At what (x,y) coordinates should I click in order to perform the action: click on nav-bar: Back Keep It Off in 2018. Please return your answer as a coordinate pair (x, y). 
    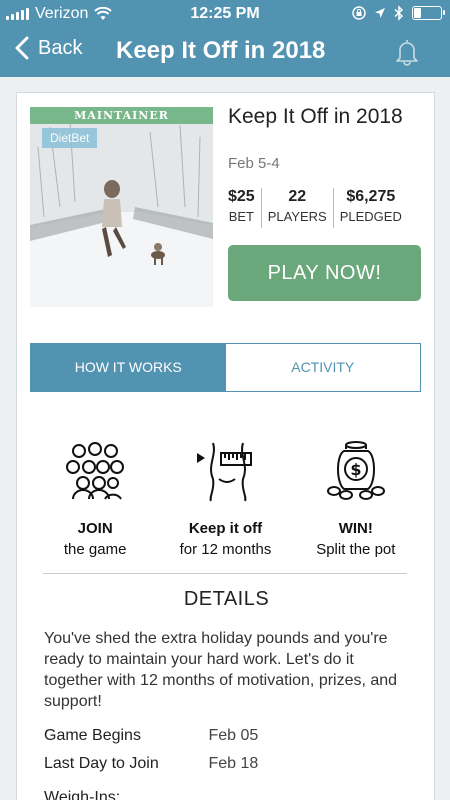
    Looking at the image, I should click on (225, 53).